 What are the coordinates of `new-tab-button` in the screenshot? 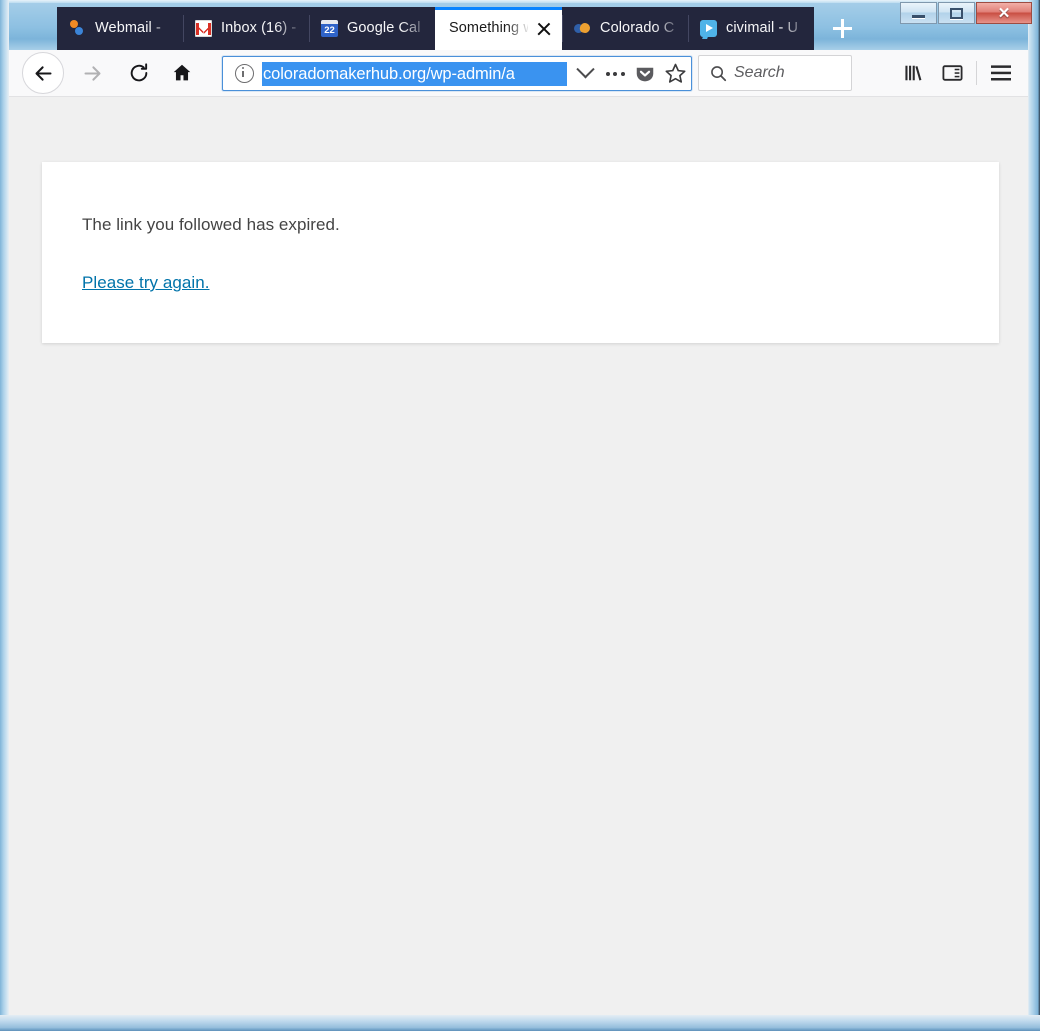 It's located at (842, 28).